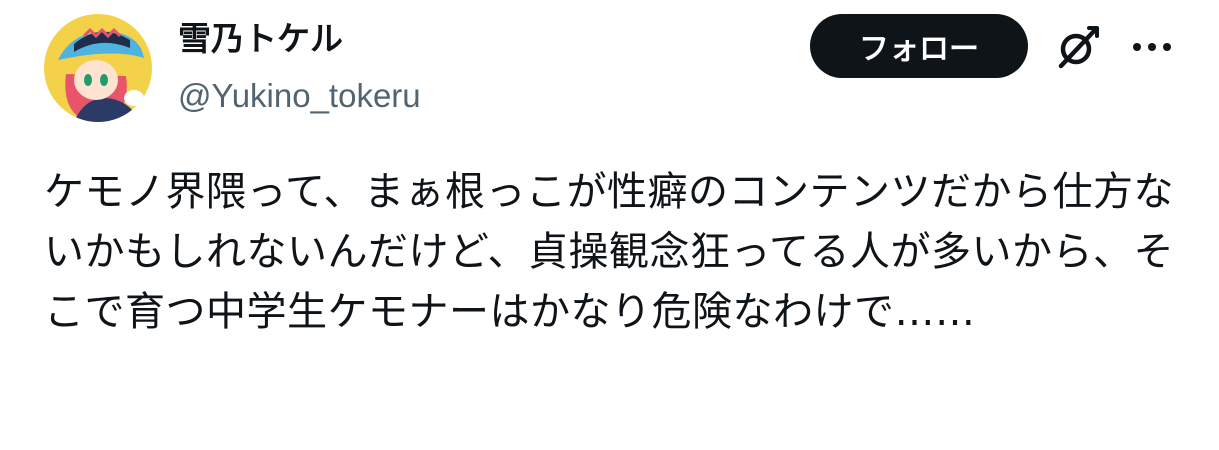 The width and height of the screenshot is (1219, 450). I want to click on more-dots-icon, so click(1152, 47).